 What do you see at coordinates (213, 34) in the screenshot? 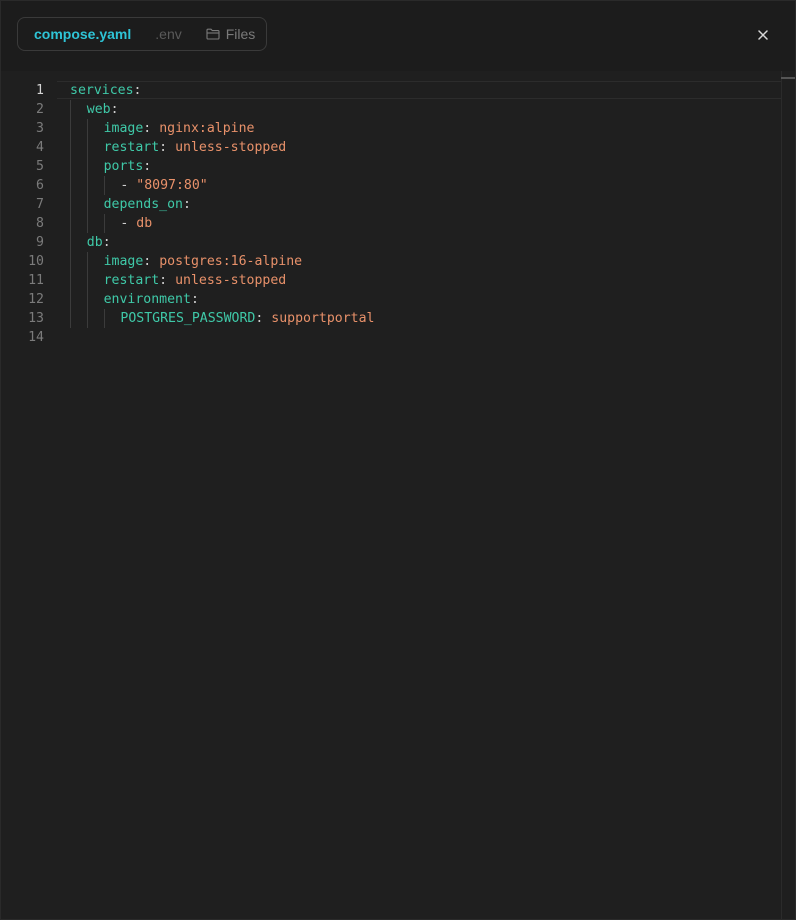
I see `folder-icon` at bounding box center [213, 34].